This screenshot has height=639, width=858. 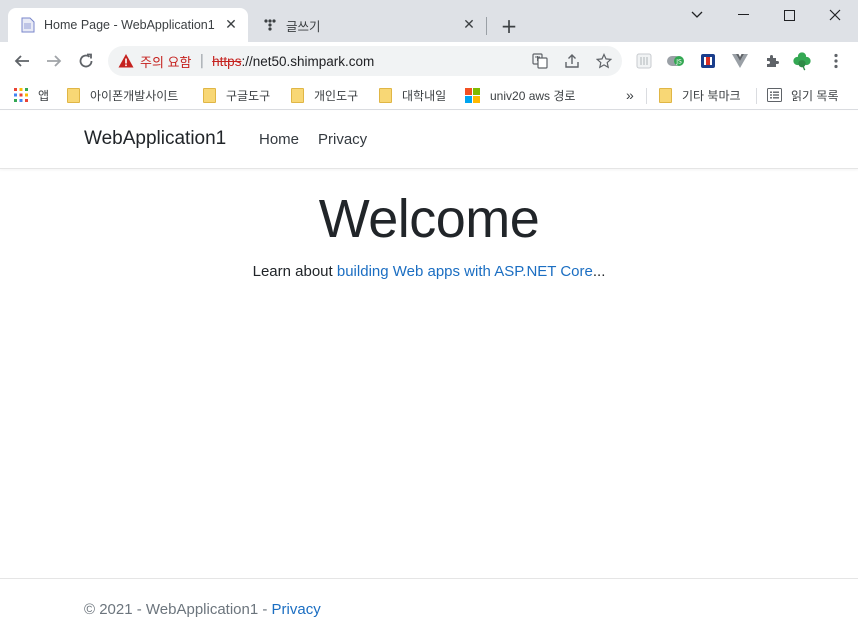 I want to click on apps-grid-icon, so click(x=21, y=95).